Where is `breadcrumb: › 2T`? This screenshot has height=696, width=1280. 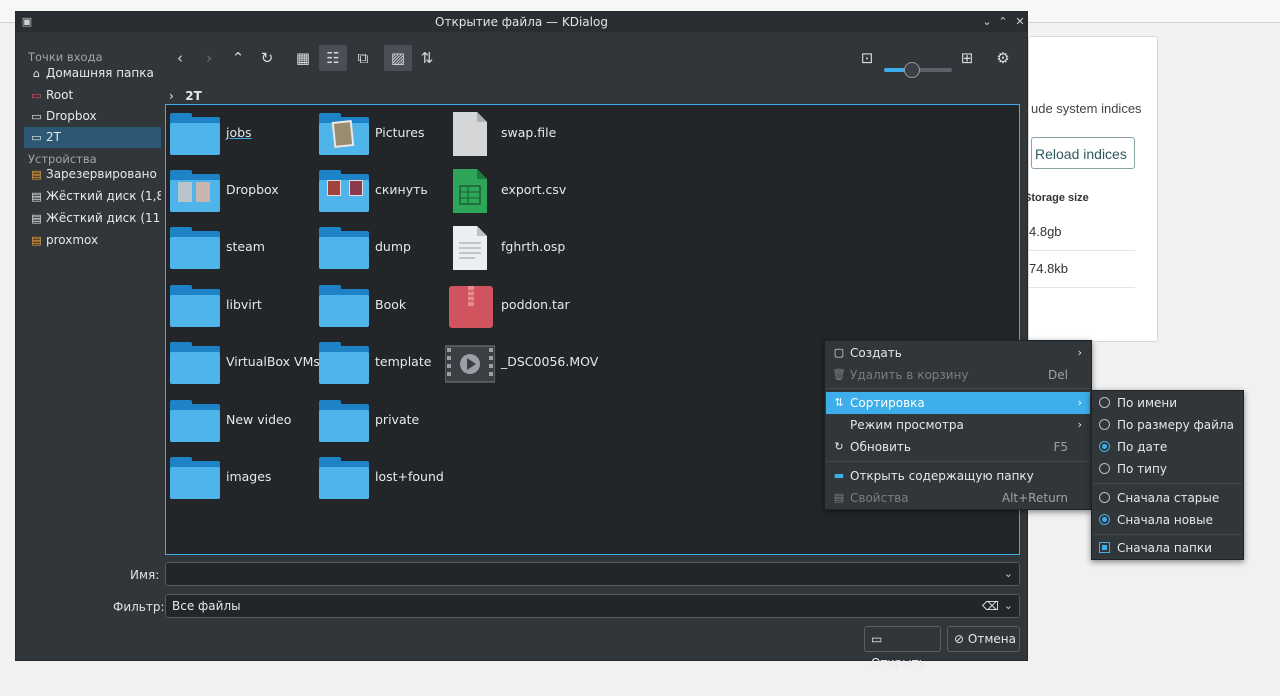
breadcrumb: › 2T is located at coordinates (185, 96).